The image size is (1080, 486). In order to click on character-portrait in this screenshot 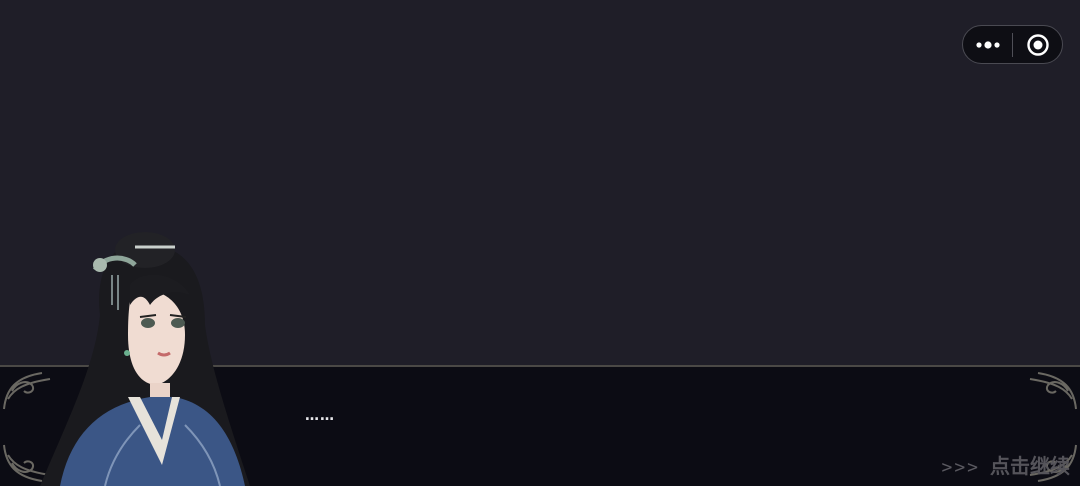, I will do `click(145, 359)`.